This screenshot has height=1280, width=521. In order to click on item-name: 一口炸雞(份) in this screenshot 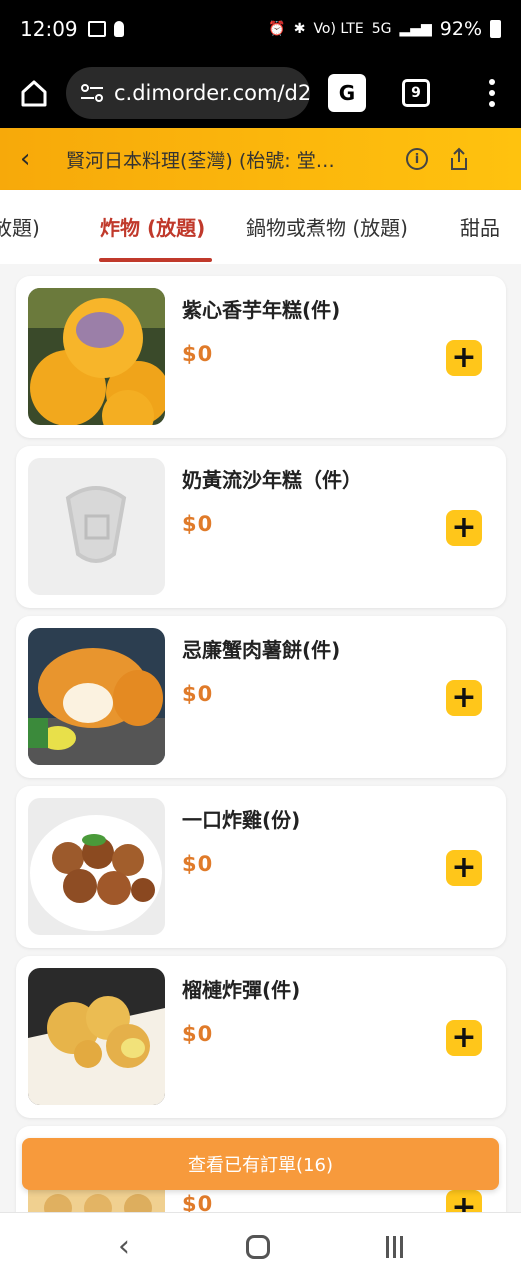, I will do `click(241, 820)`.